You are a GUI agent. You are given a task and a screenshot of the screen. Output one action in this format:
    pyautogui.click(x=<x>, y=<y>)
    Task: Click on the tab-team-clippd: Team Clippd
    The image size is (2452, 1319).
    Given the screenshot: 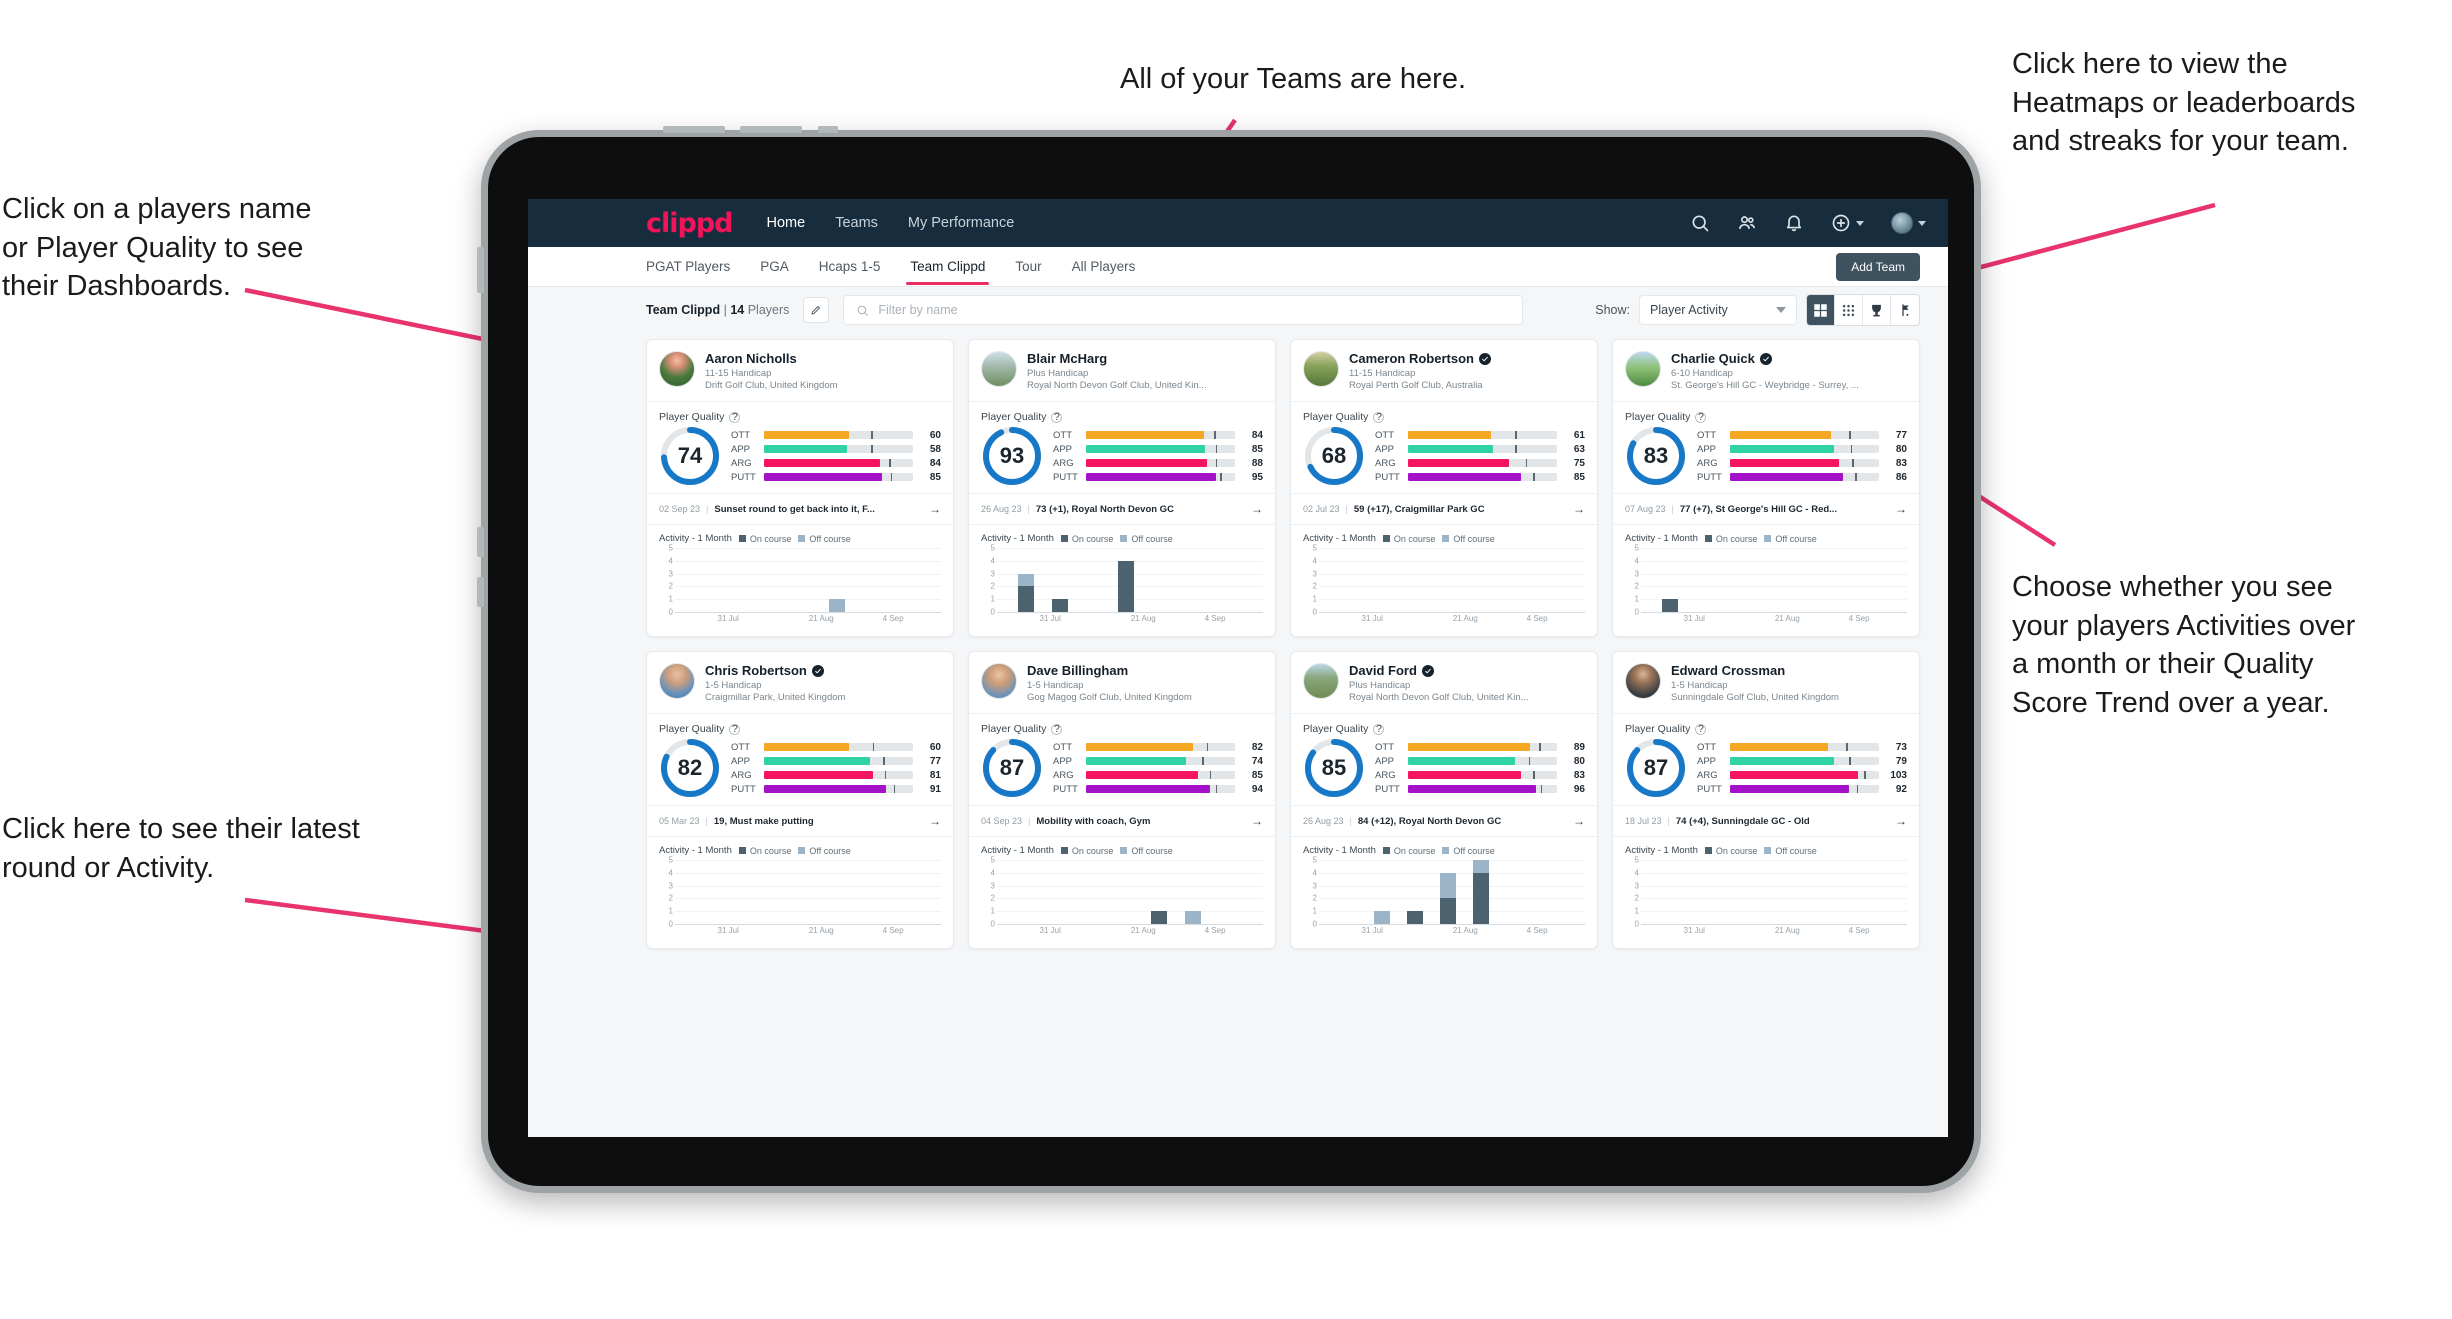 What is the action you would take?
    pyautogui.click(x=948, y=267)
    